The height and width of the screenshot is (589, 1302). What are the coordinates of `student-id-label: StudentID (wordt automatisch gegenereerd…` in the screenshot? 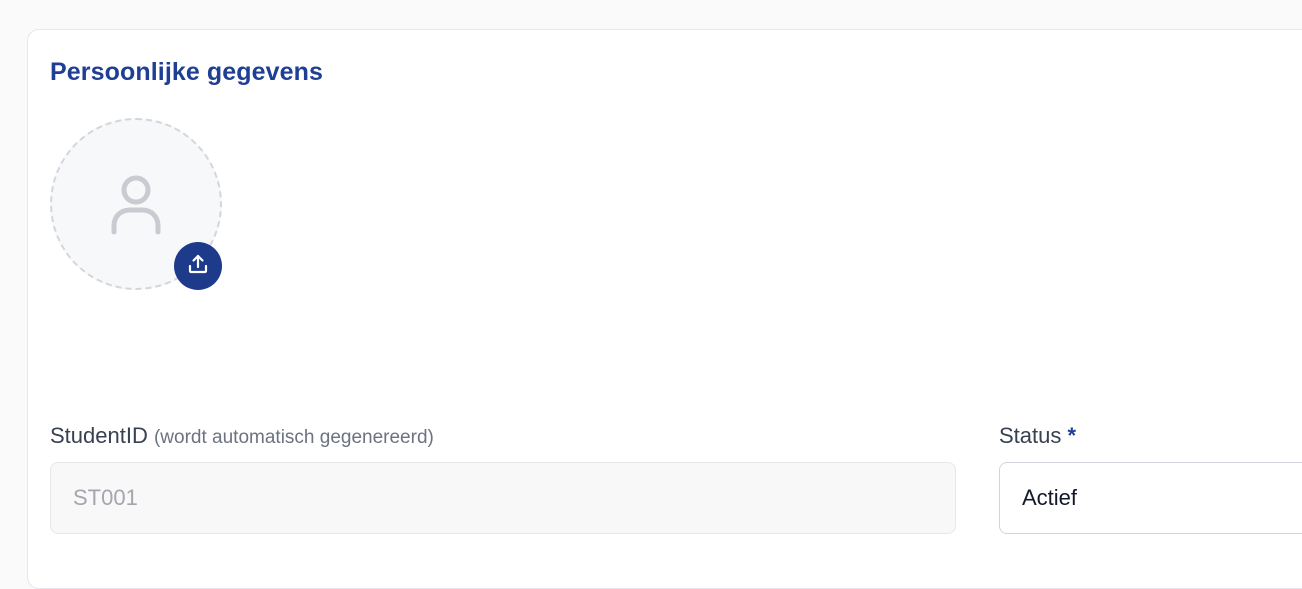 It's located at (242, 436).